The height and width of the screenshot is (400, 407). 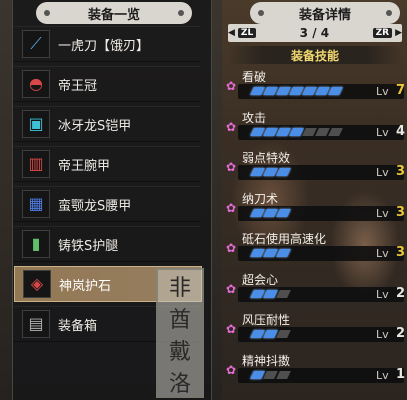 I want to click on skill-level-bar: Lv 4, so click(x=322, y=131).